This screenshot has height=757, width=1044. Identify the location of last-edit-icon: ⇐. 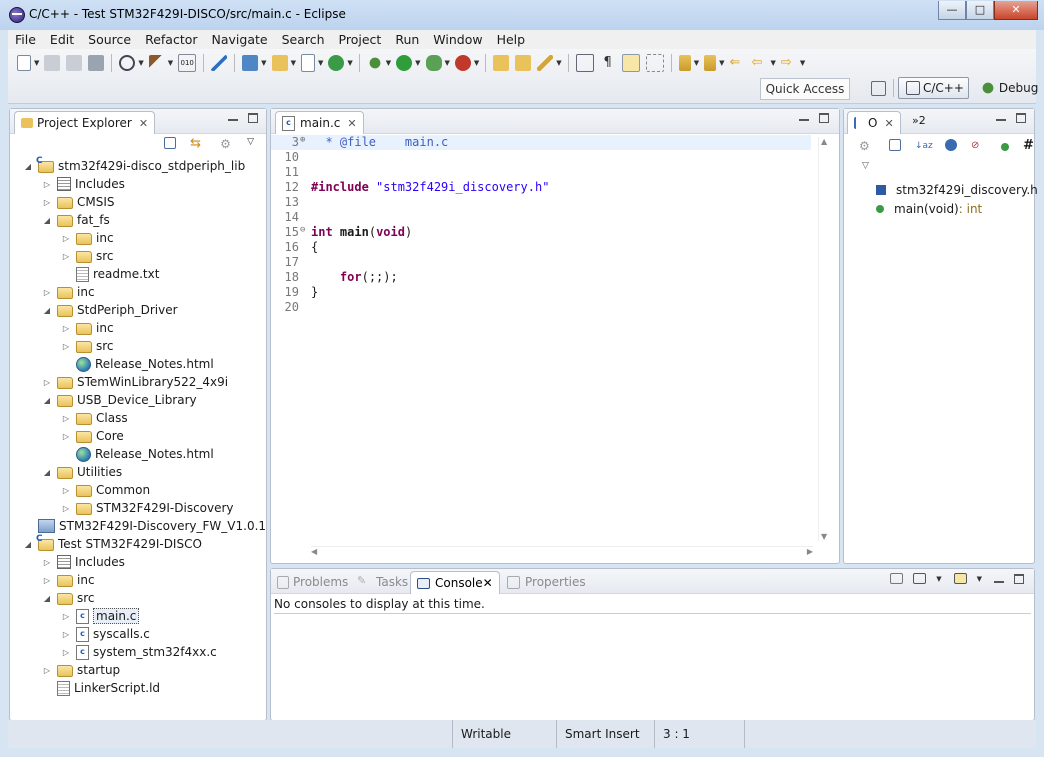
(737, 63).